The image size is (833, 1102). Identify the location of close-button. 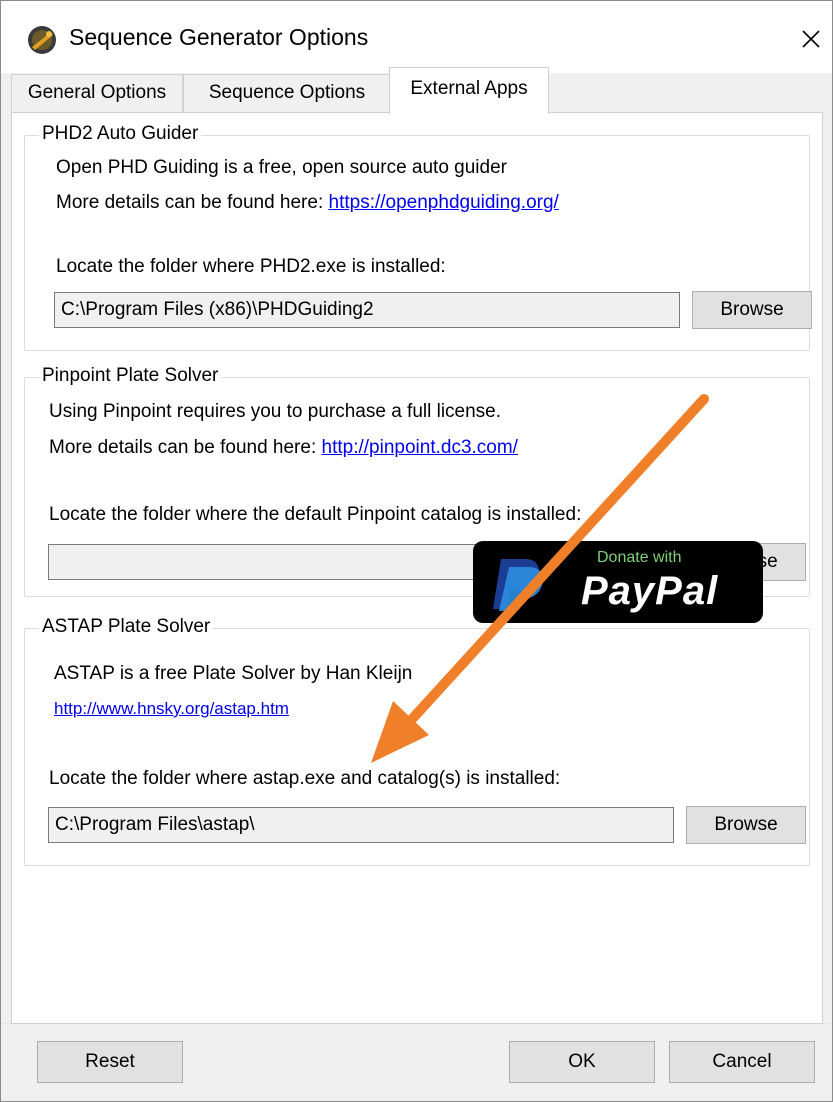
(811, 39).